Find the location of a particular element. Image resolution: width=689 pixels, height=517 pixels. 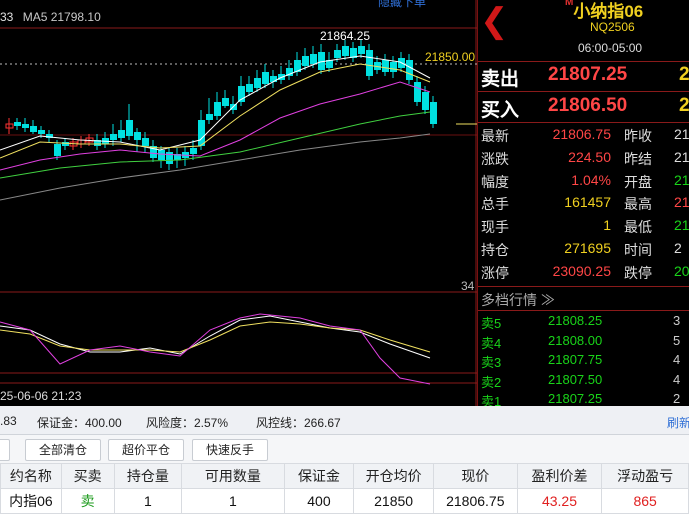

cell-margin: 400 is located at coordinates (319, 501).